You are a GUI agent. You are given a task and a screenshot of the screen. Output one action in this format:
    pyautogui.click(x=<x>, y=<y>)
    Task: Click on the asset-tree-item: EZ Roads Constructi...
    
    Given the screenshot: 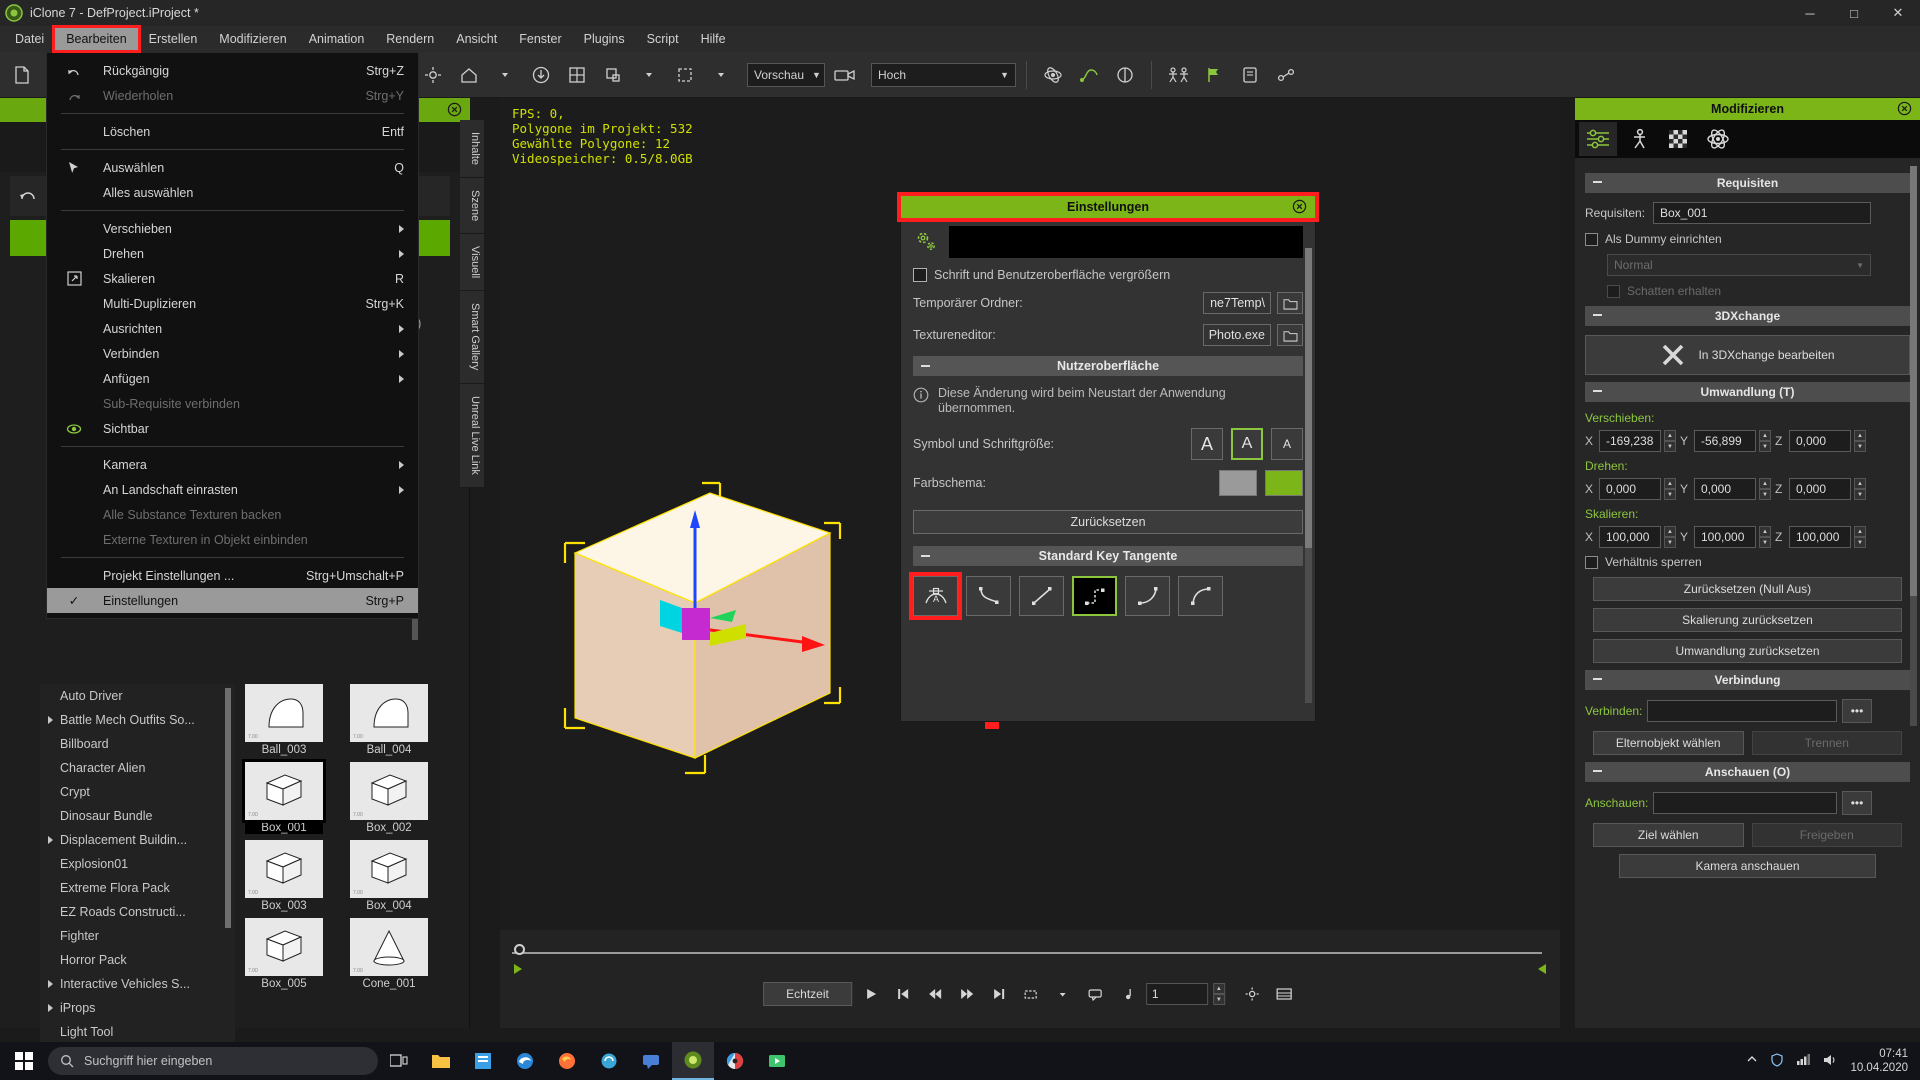 What is the action you would take?
    pyautogui.click(x=137, y=912)
    